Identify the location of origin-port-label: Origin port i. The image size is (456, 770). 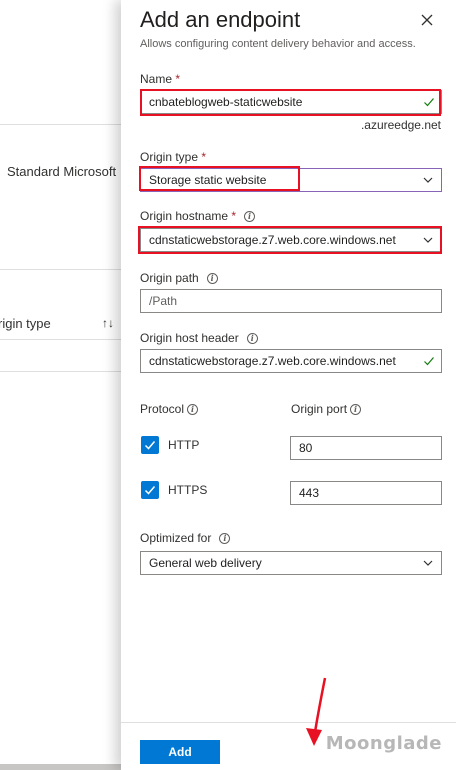
(326, 409).